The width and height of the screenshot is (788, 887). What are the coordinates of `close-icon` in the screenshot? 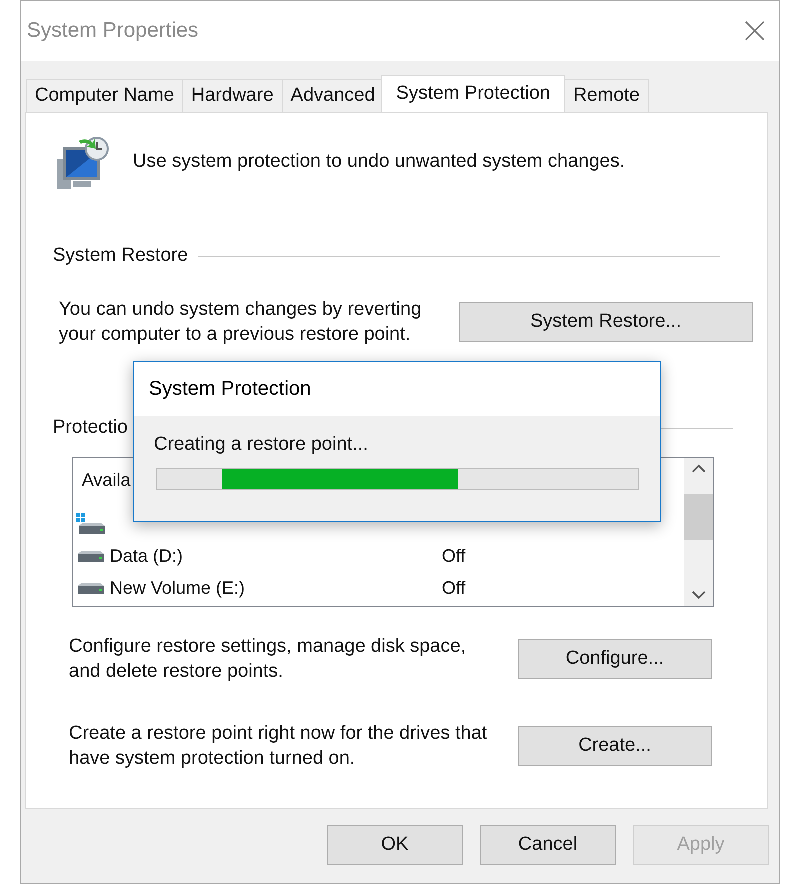 It's located at (755, 31).